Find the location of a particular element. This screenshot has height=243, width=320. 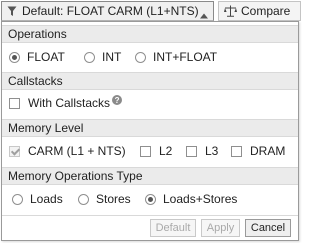

with-callstacks-label: With Callstacks is located at coordinates (69, 103).